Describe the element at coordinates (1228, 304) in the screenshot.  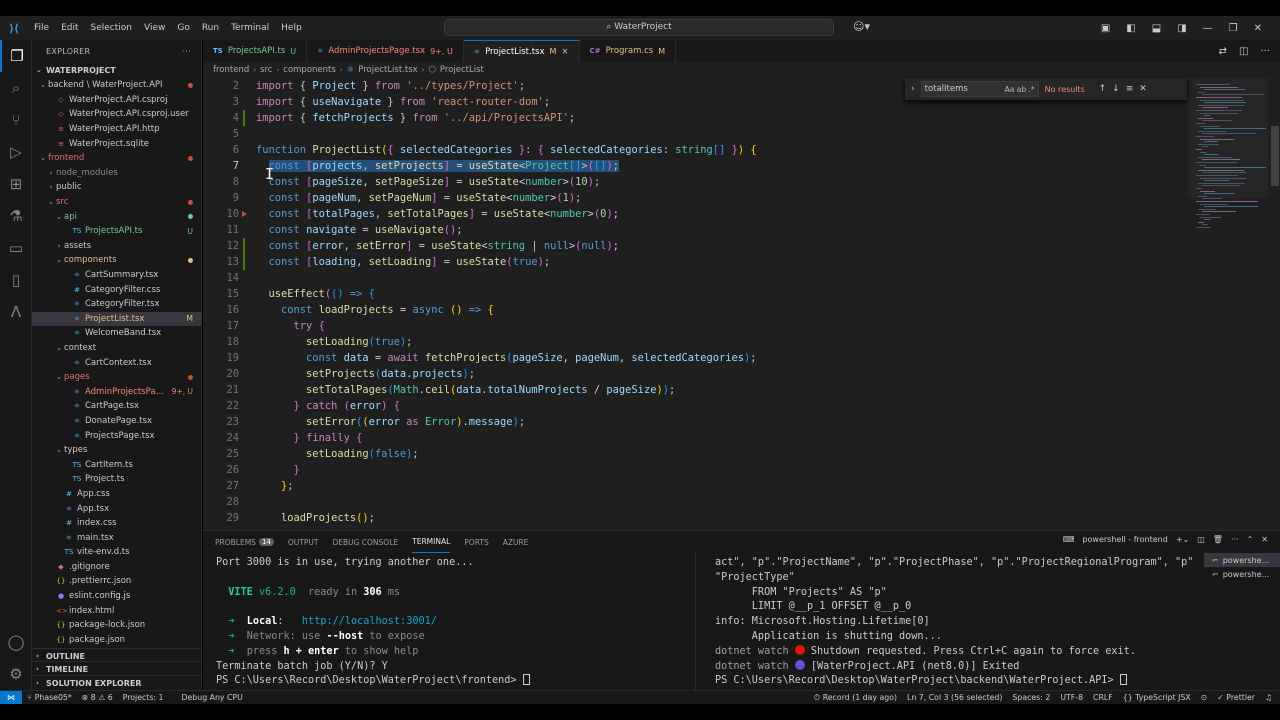
I see `minimap` at that location.